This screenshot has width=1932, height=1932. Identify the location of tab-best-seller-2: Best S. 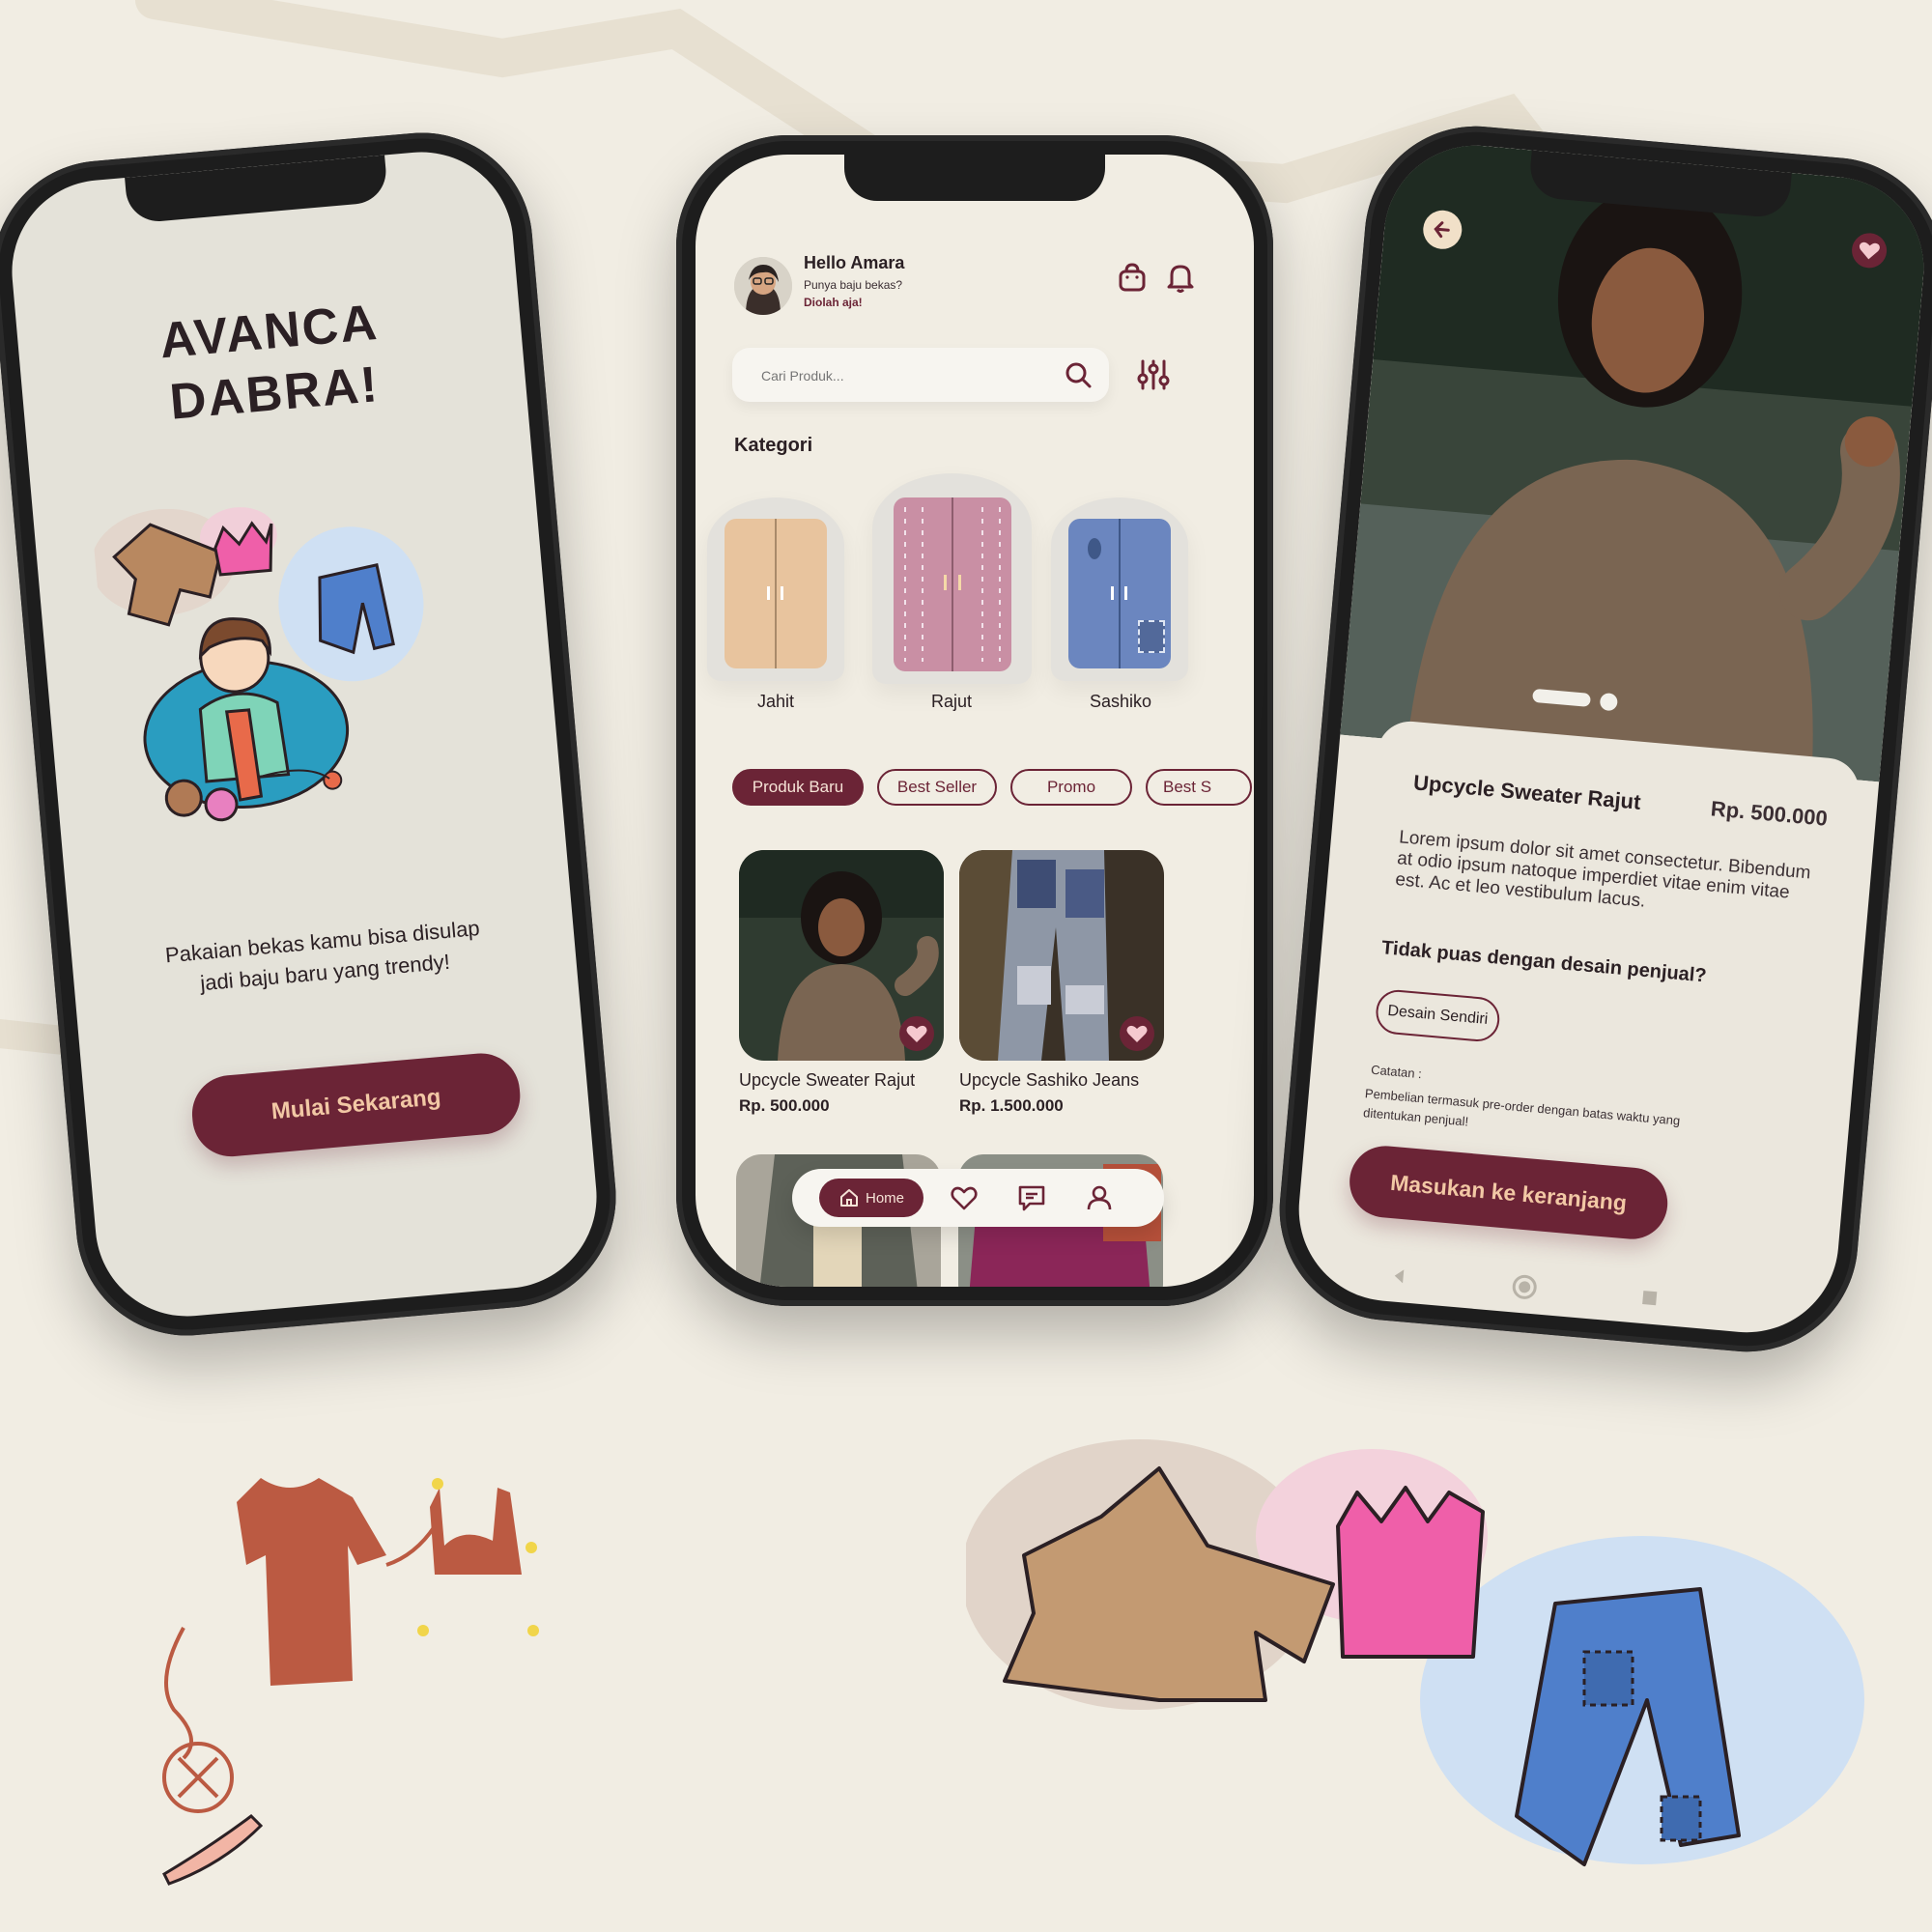
(1199, 787).